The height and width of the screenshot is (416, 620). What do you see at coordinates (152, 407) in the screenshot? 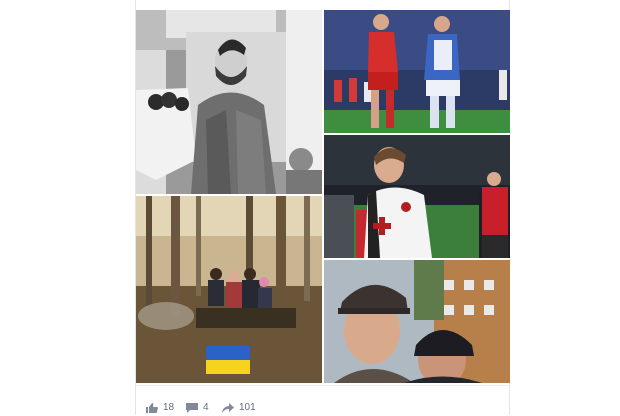
I see `thumbs-up-icon` at bounding box center [152, 407].